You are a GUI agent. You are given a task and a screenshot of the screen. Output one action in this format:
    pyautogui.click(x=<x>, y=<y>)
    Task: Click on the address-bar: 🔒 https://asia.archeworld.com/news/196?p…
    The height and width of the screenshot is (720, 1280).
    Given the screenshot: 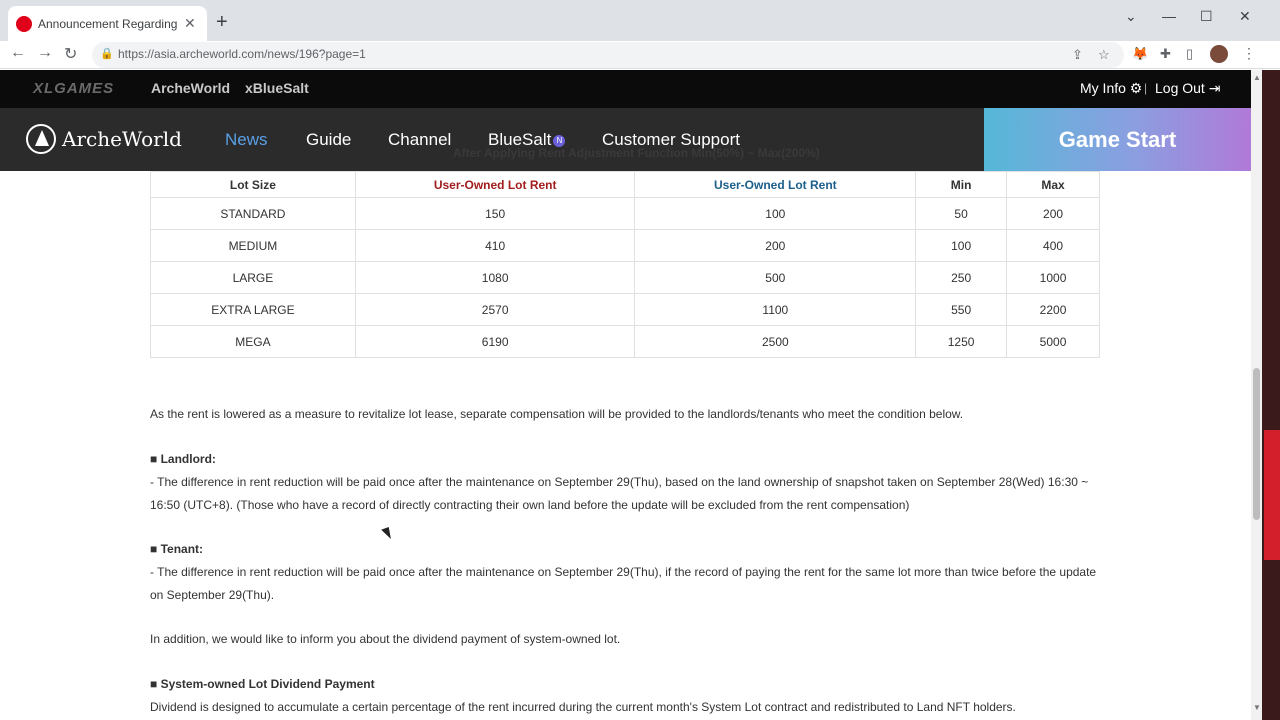 What is the action you would take?
    pyautogui.click(x=608, y=55)
    